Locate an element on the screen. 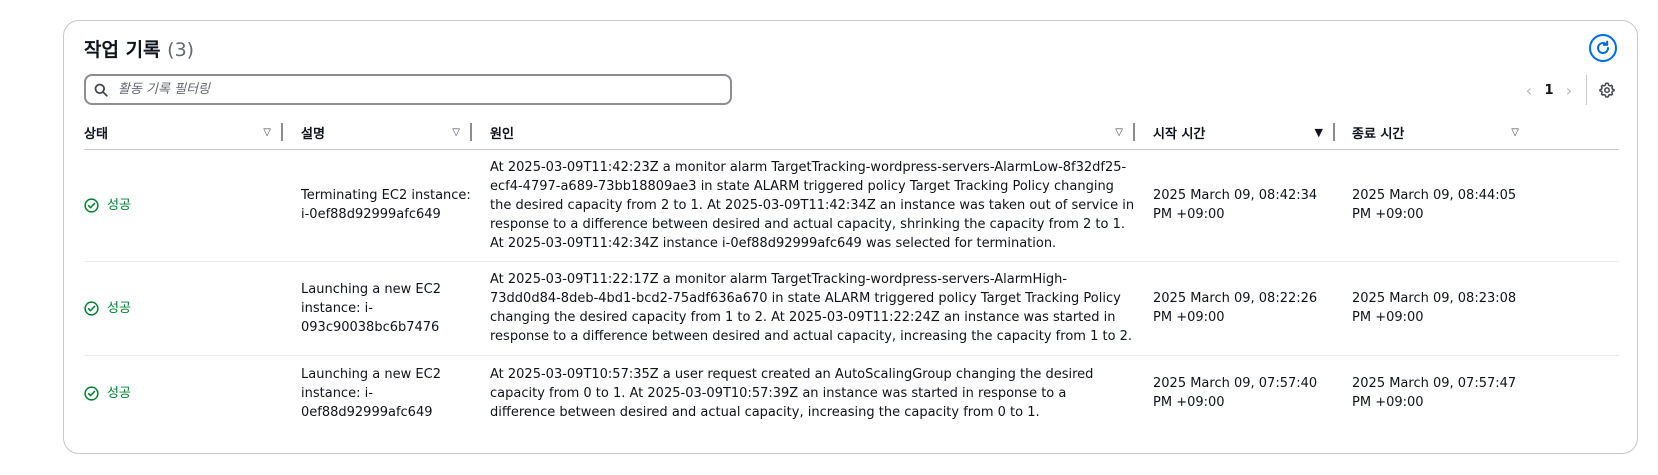  column-header-label: 상태 is located at coordinates (96, 134).